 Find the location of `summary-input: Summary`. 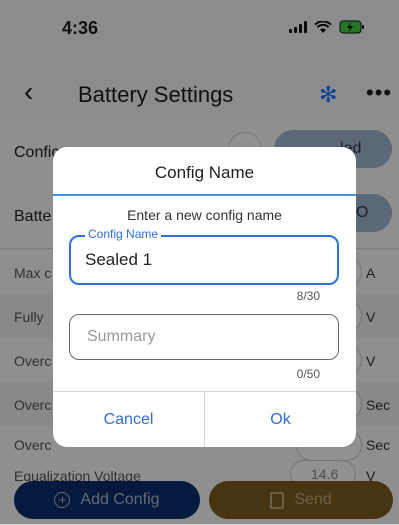

summary-input: Summary is located at coordinates (204, 337).